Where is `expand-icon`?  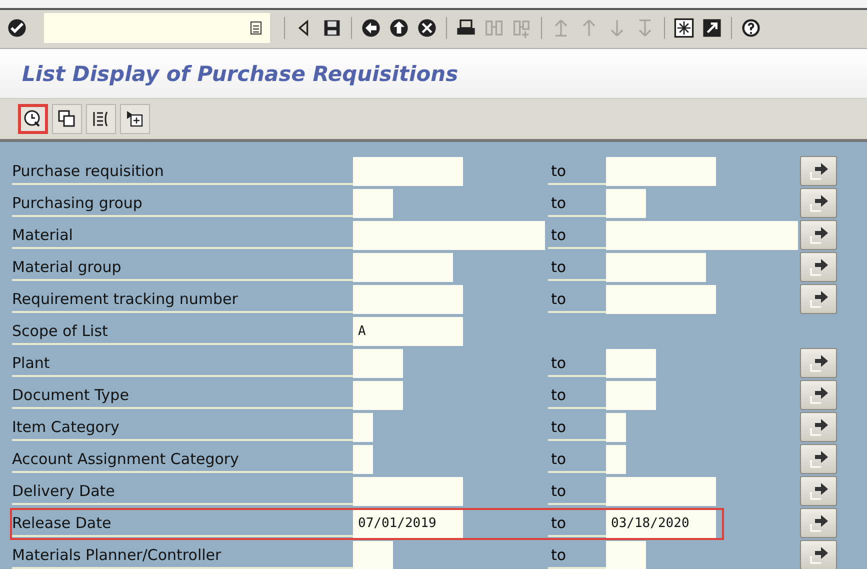 expand-icon is located at coordinates (135, 119).